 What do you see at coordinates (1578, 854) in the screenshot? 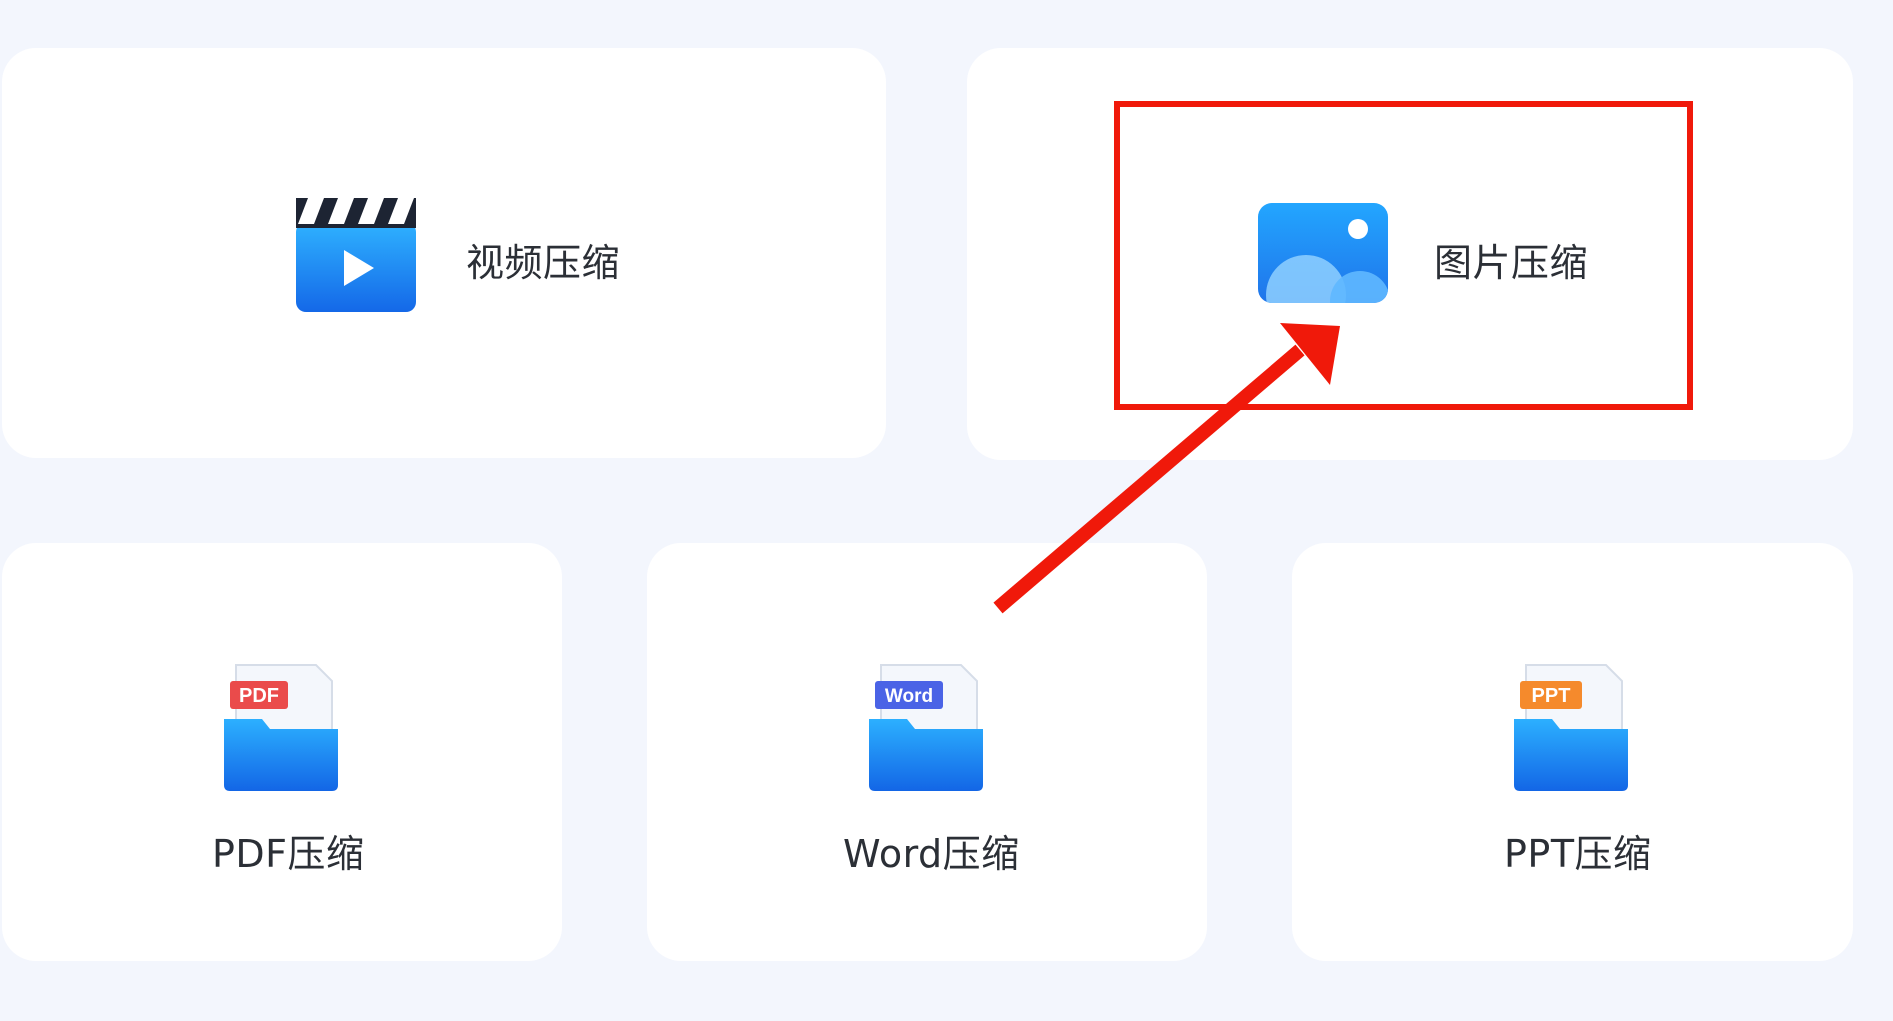
I see `ppt-compress-label: PPT压缩` at bounding box center [1578, 854].